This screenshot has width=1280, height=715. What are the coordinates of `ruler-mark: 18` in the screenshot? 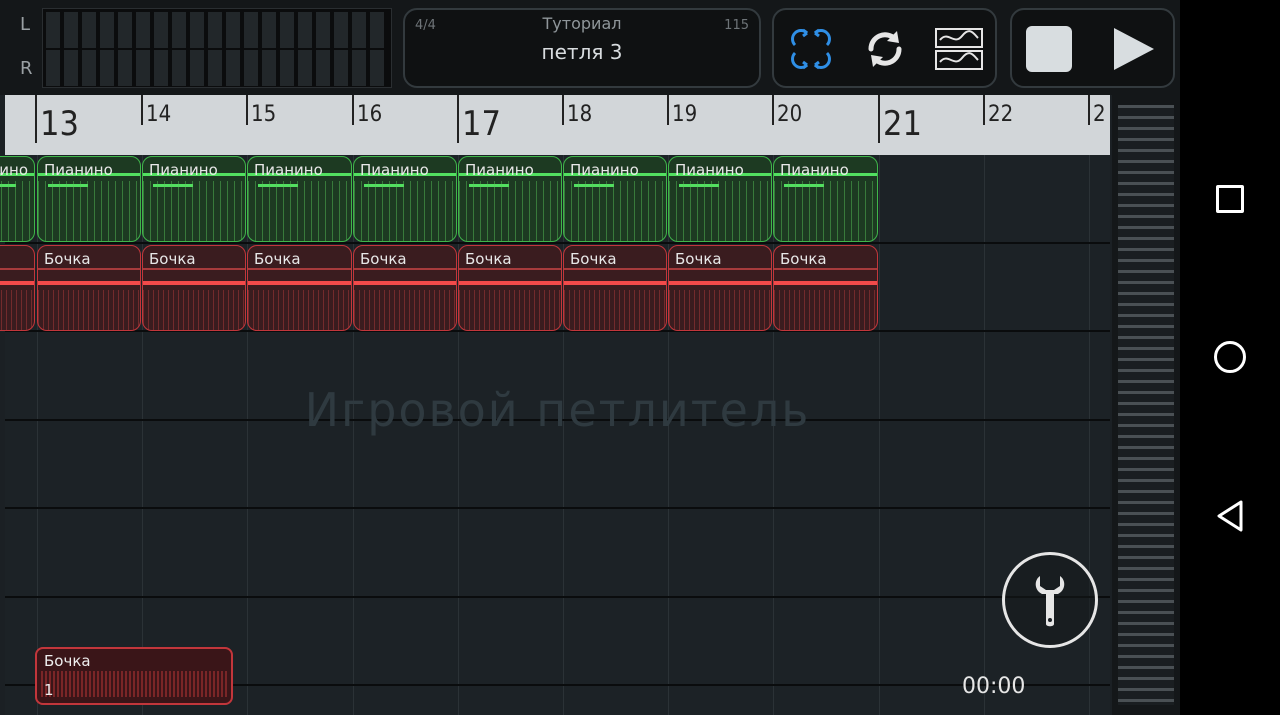 It's located at (577, 111).